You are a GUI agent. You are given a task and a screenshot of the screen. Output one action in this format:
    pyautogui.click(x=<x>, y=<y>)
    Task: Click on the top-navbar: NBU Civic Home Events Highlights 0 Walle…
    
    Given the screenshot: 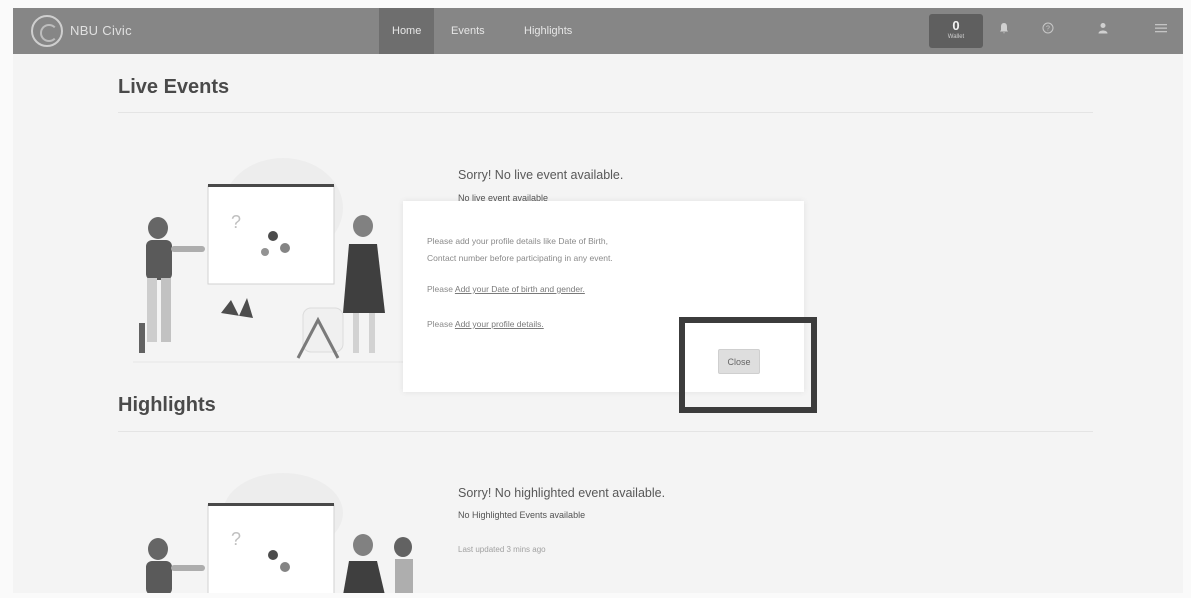 What is the action you would take?
    pyautogui.click(x=598, y=31)
    